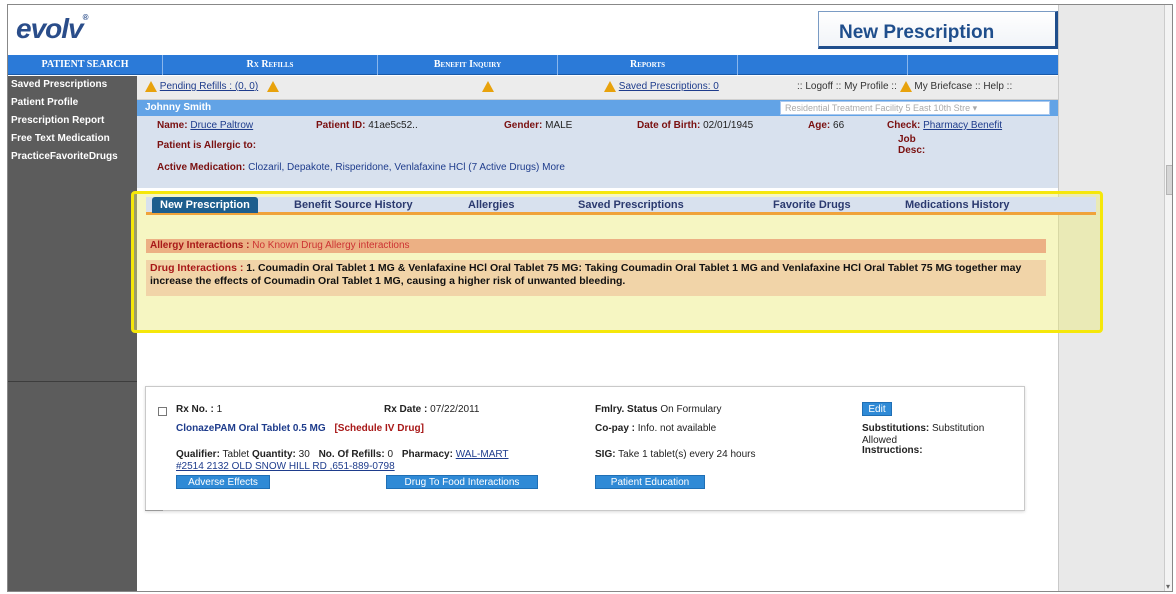 Image resolution: width=1176 pixels, height=594 pixels. Describe the element at coordinates (892, 450) in the screenshot. I see `instructions-label: Instructions:` at that location.